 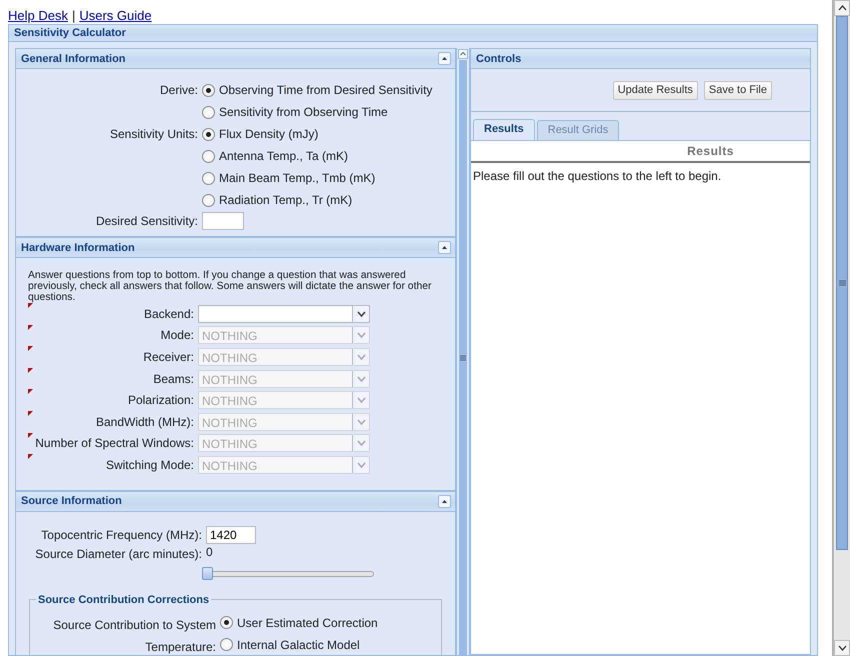 What do you see at coordinates (268, 134) in the screenshot?
I see `radio-label: Flux Density (mJy)` at bounding box center [268, 134].